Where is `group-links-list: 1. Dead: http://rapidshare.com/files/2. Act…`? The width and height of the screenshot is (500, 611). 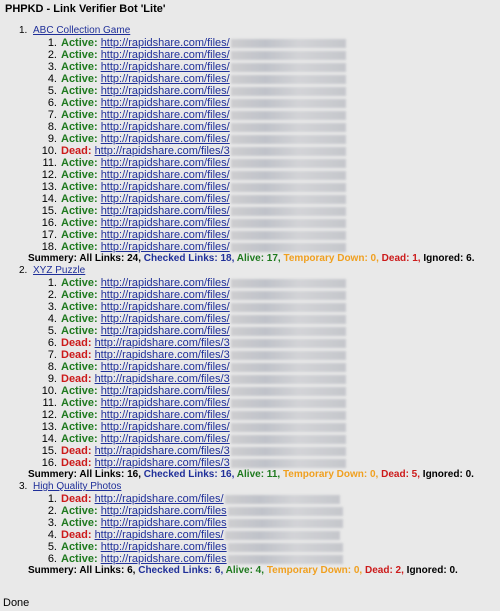 group-links-list: 1. Dead: http://rapidshare.com/files/2. Act… is located at coordinates (256, 529).